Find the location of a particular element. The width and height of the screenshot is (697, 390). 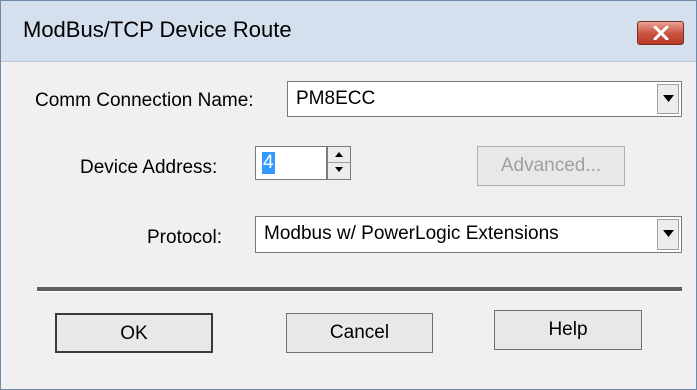

cancel-button-label: Cancel is located at coordinates (359, 332).